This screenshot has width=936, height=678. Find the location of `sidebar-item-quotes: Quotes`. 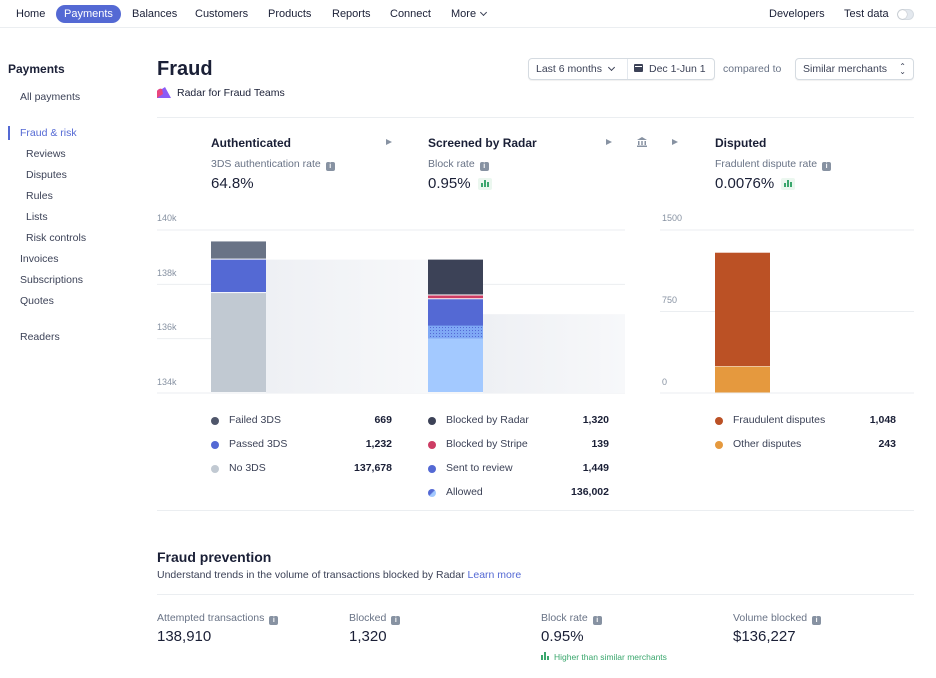

sidebar-item-quotes: Quotes is located at coordinates (37, 301).